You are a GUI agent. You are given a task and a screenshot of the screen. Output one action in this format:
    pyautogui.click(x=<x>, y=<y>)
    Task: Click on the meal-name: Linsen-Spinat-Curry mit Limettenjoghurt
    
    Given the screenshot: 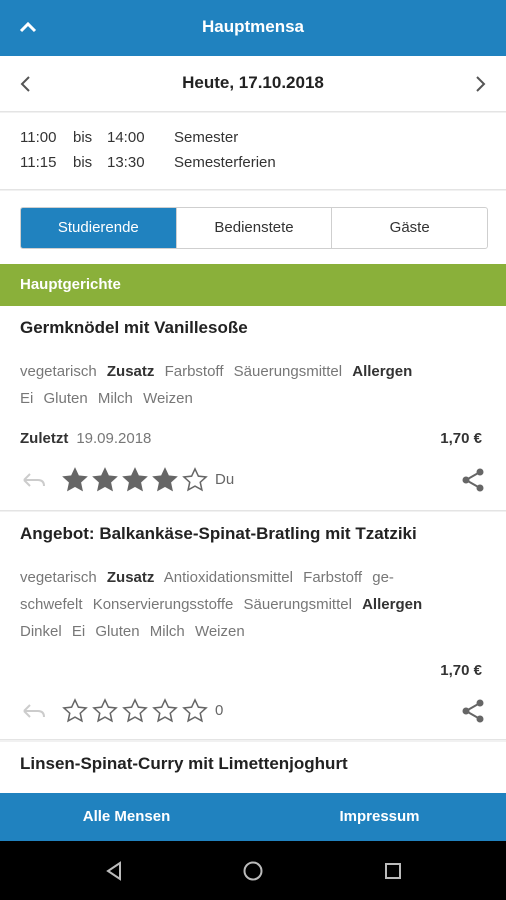 What is the action you would take?
    pyautogui.click(x=184, y=763)
    